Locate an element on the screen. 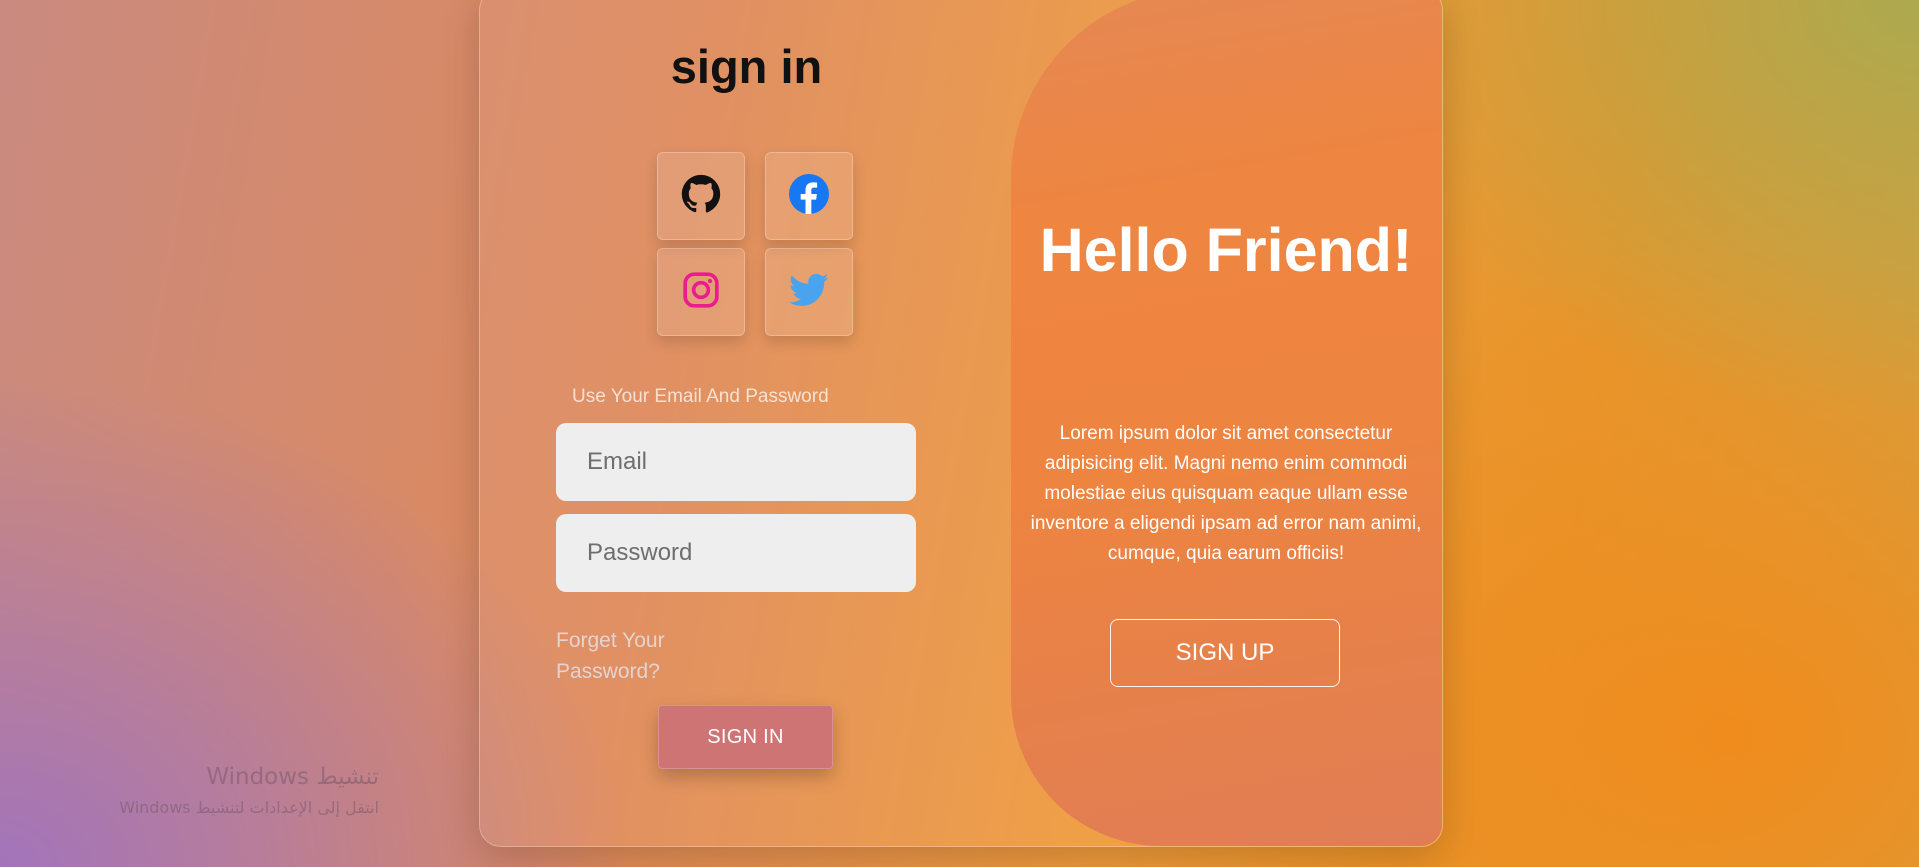  signup-button: SIGN UP is located at coordinates (1225, 653).